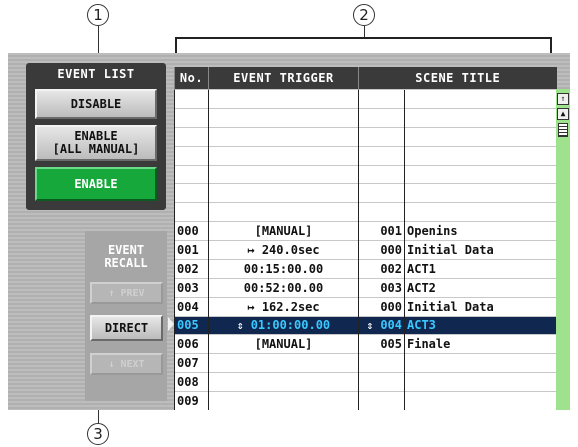  What do you see at coordinates (370, 326) in the screenshot?
I see `up-down-icon: ⇕` at bounding box center [370, 326].